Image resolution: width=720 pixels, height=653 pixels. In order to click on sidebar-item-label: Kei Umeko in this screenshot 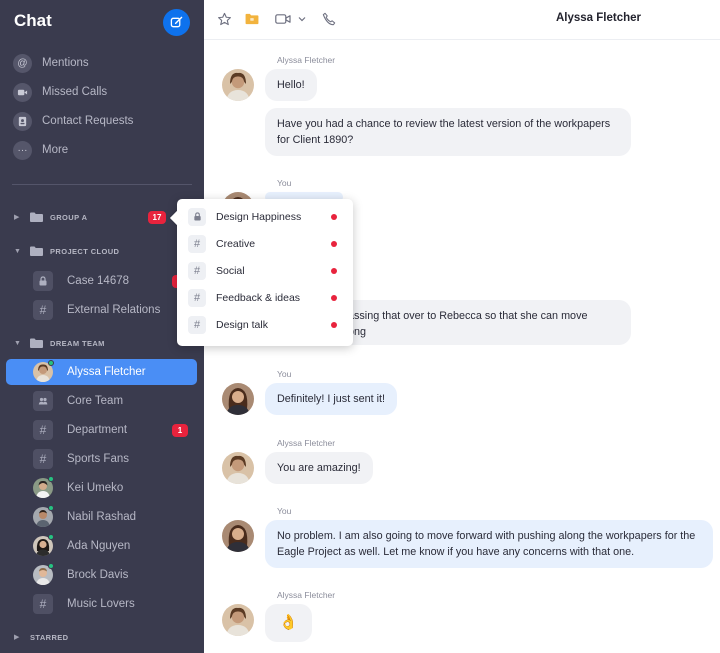, I will do `click(95, 488)`.